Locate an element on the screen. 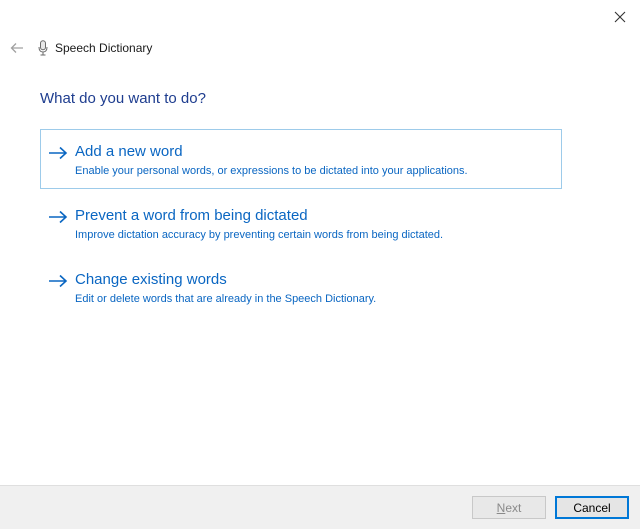 The height and width of the screenshot is (529, 640). header: Speech Dictionary is located at coordinates (79, 48).